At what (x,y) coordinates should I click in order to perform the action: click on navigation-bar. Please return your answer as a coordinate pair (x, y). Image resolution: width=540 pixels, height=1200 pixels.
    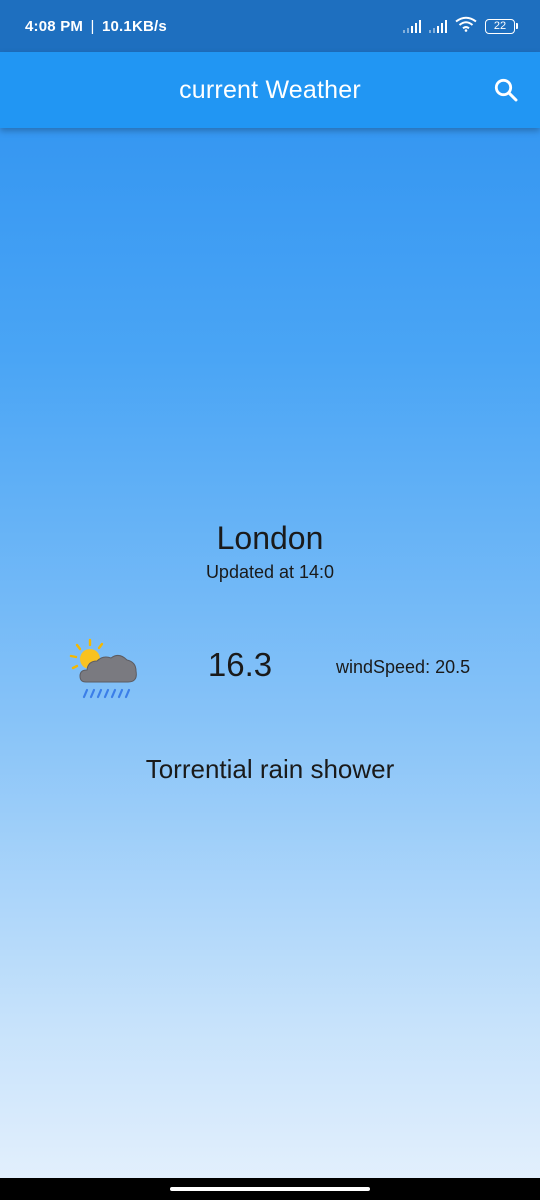
    Looking at the image, I should click on (270, 1189).